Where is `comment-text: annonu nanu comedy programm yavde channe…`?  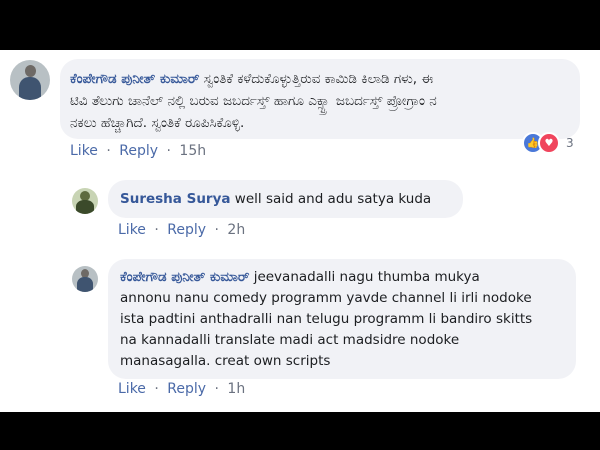 comment-text: annonu nanu comedy programm yavde channe… is located at coordinates (326, 298).